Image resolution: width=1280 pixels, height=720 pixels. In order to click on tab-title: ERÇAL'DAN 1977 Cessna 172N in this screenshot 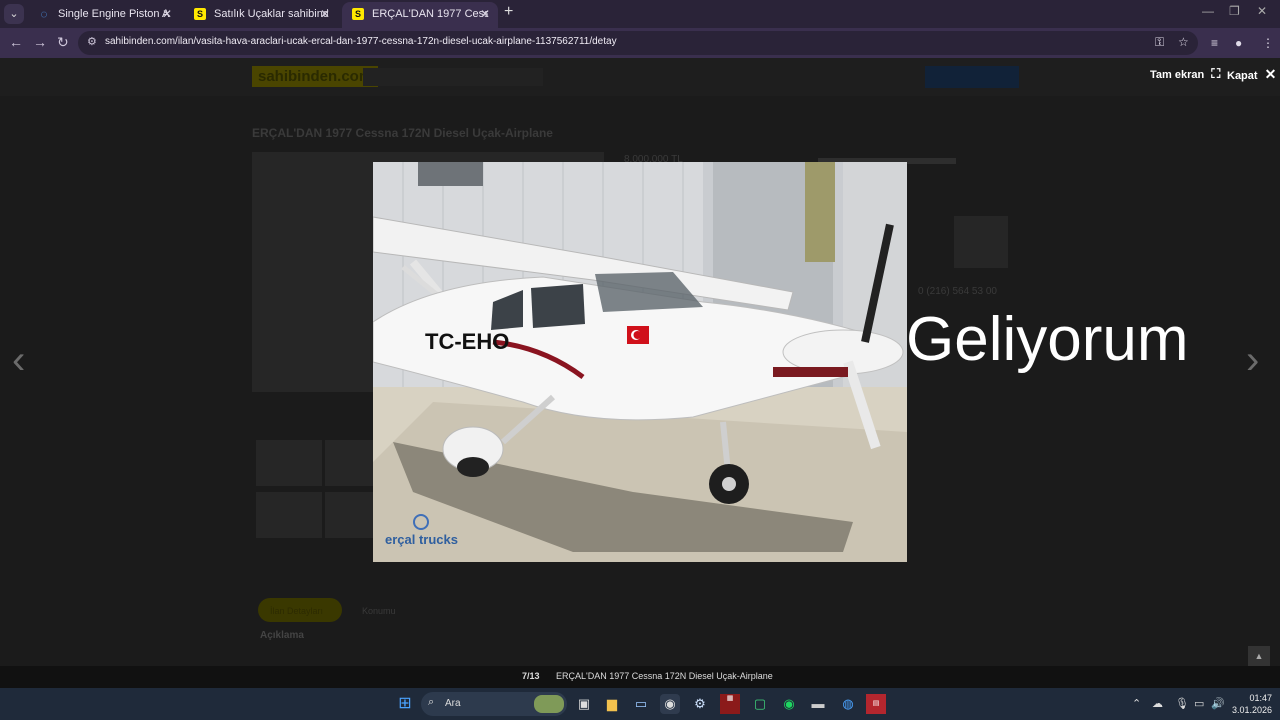, I will do `click(430, 14)`.